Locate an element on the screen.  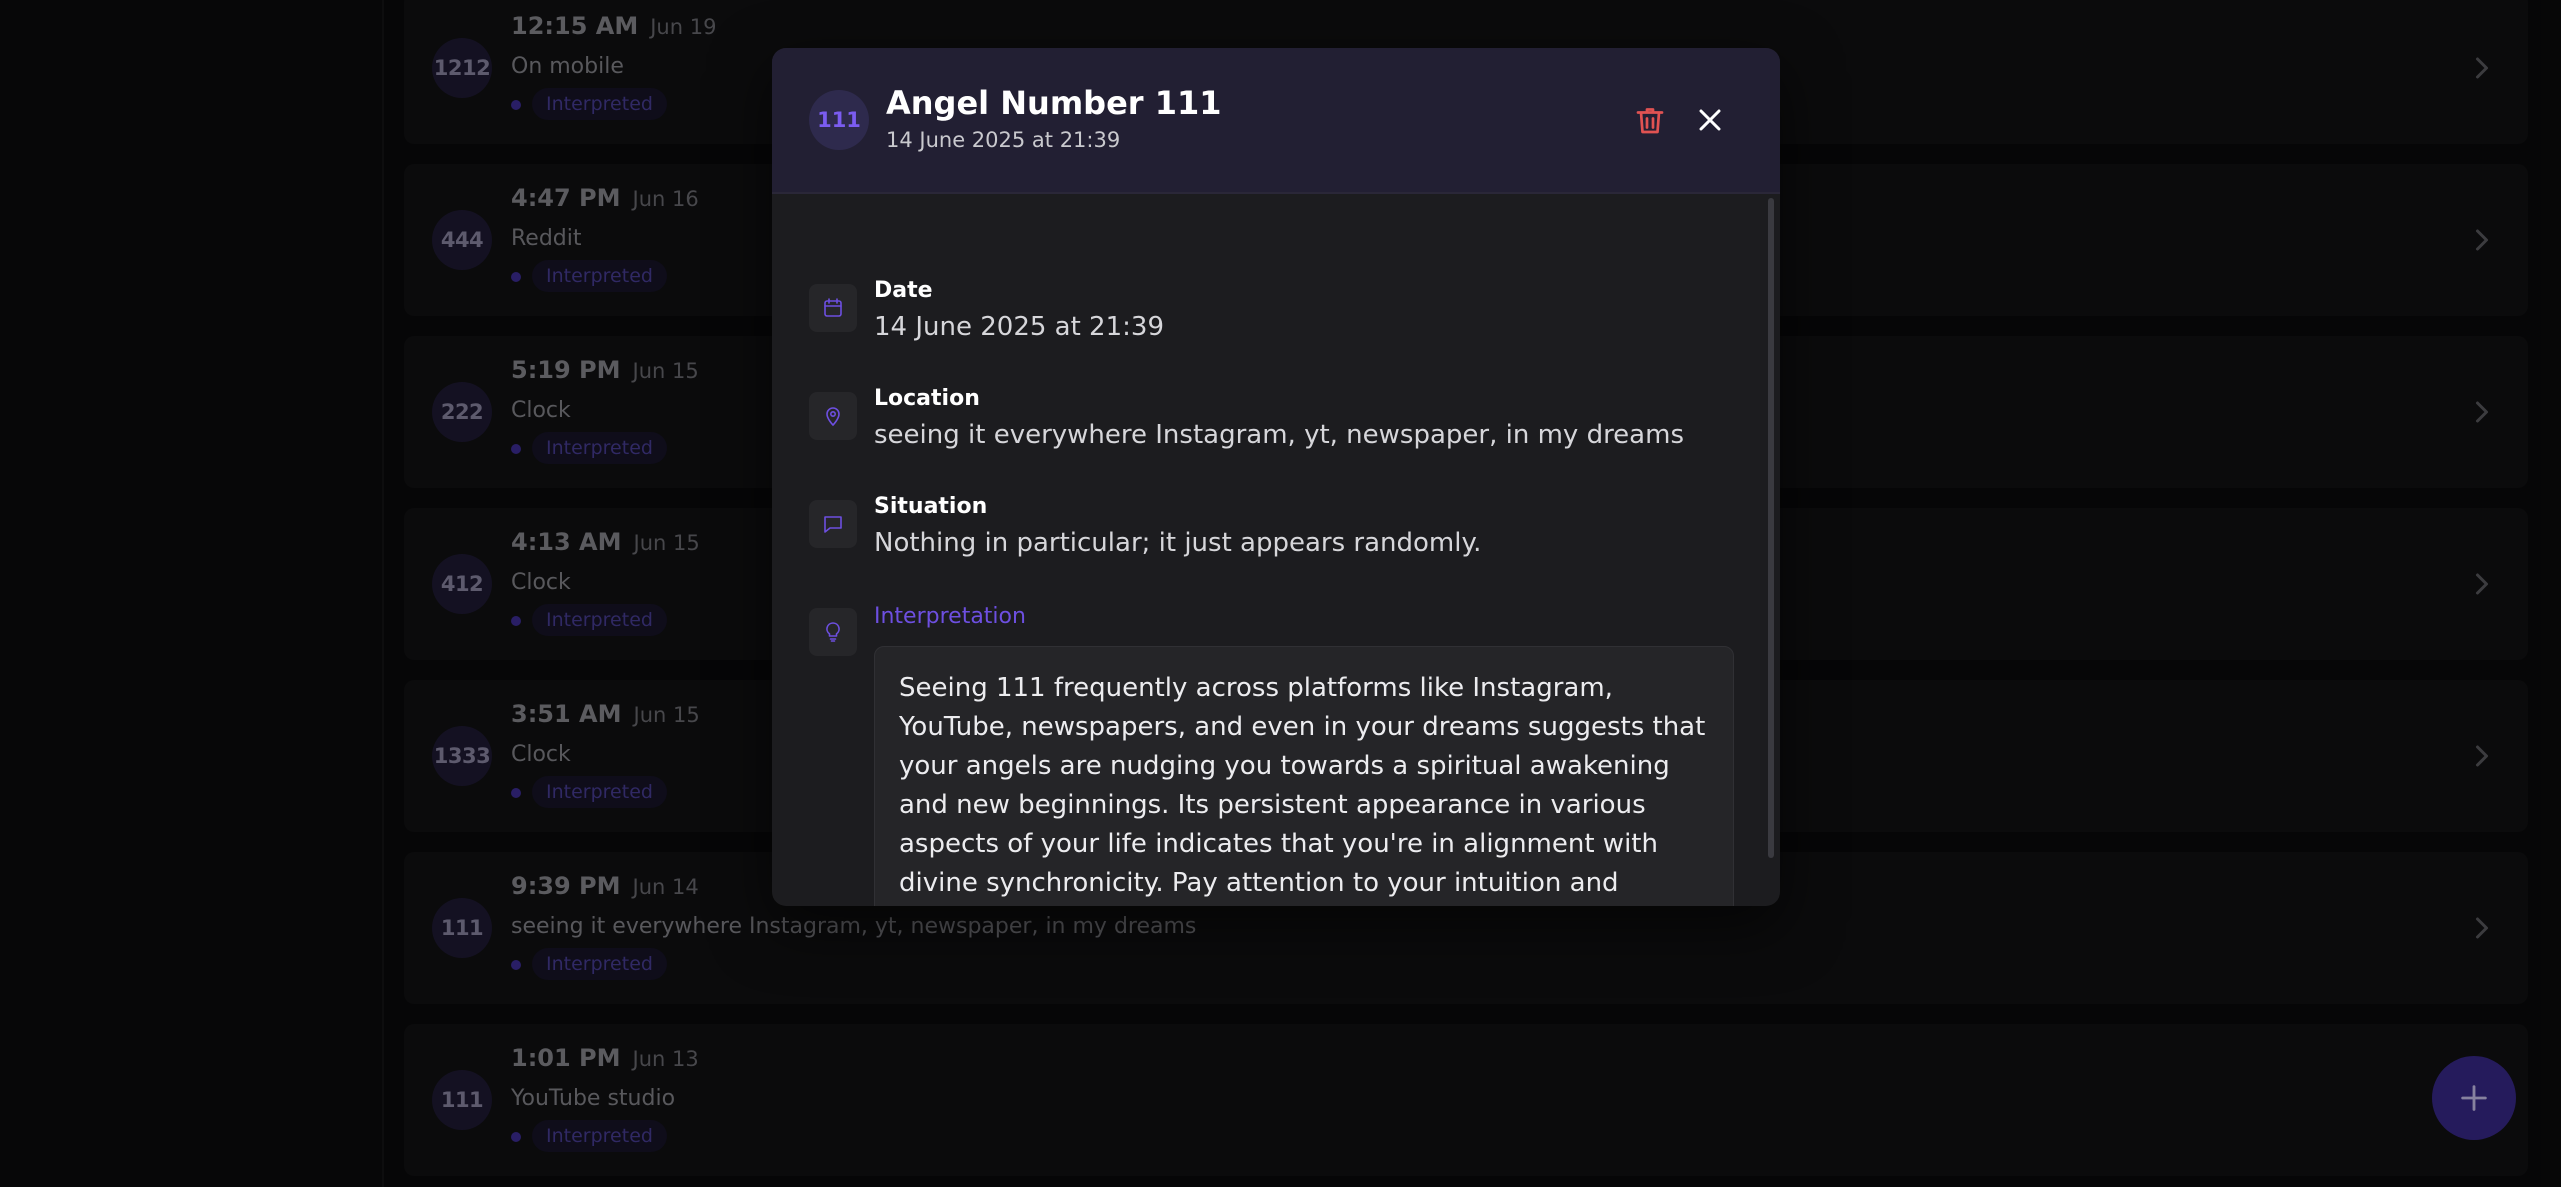
location-label: Location is located at coordinates (927, 398).